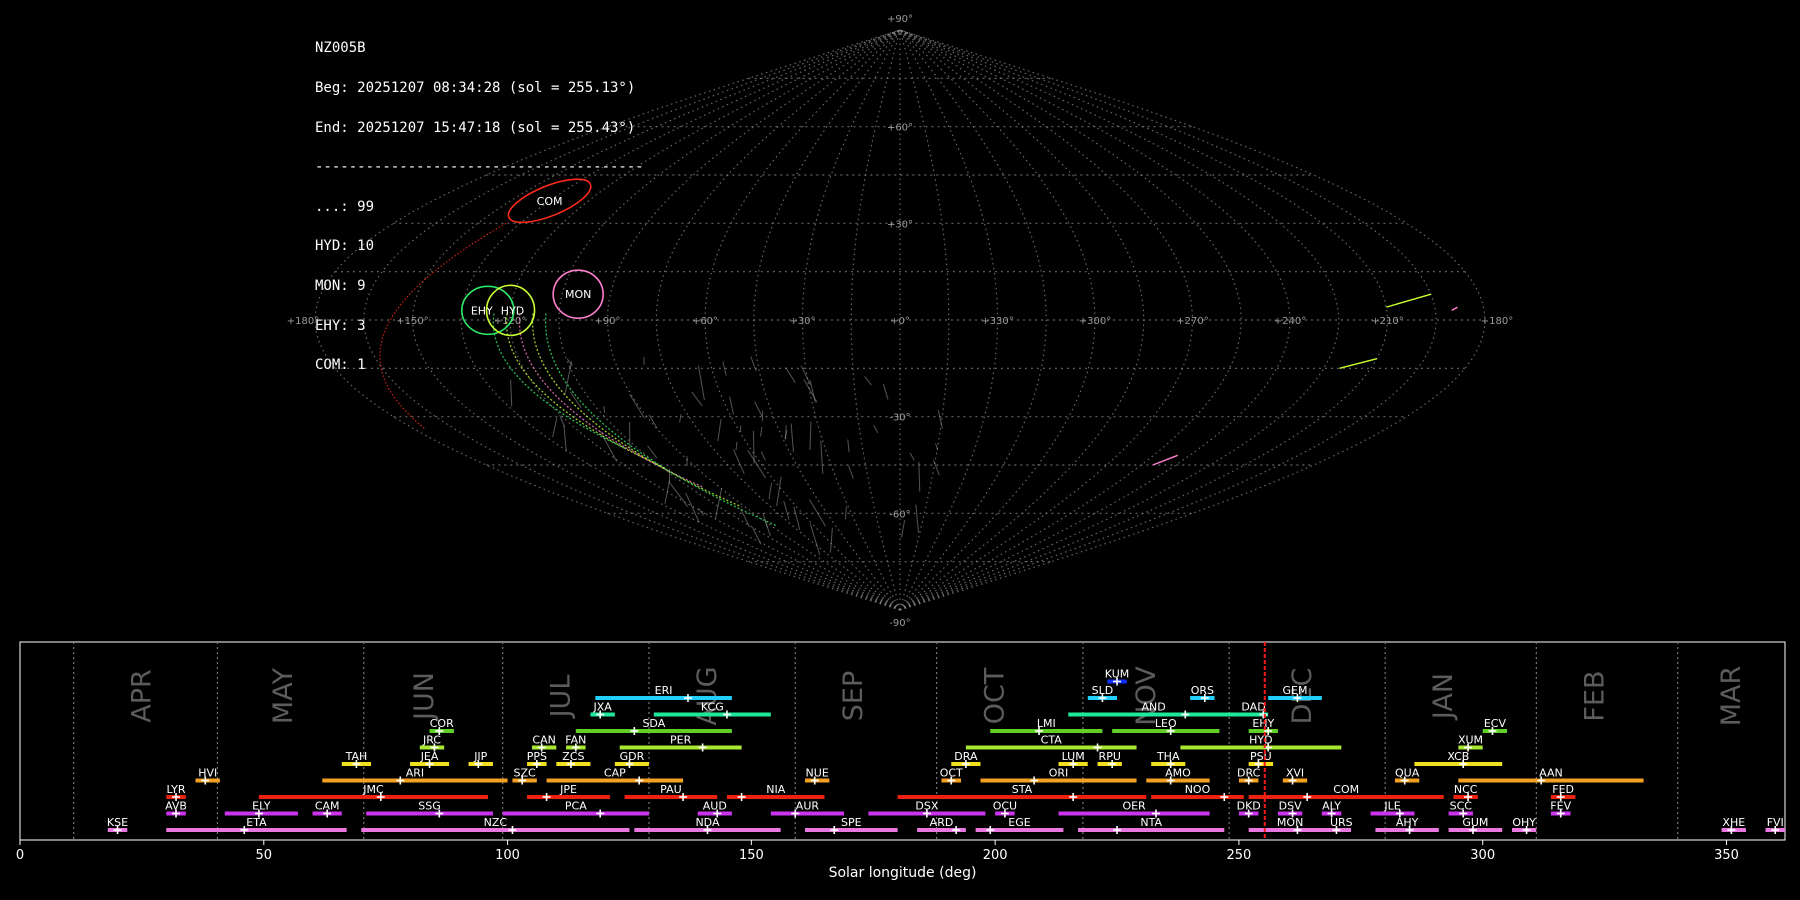 The height and width of the screenshot is (900, 1800). Describe the element at coordinates (1110, 756) in the screenshot. I see `shower-label: RPU` at that location.